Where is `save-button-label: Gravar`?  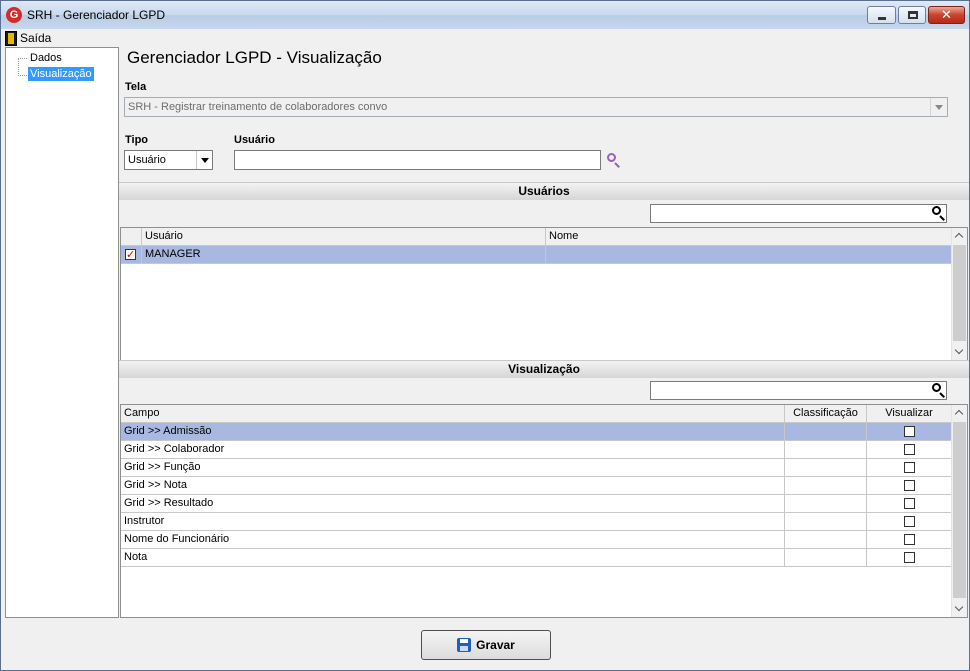 save-button-label: Gravar is located at coordinates (495, 645).